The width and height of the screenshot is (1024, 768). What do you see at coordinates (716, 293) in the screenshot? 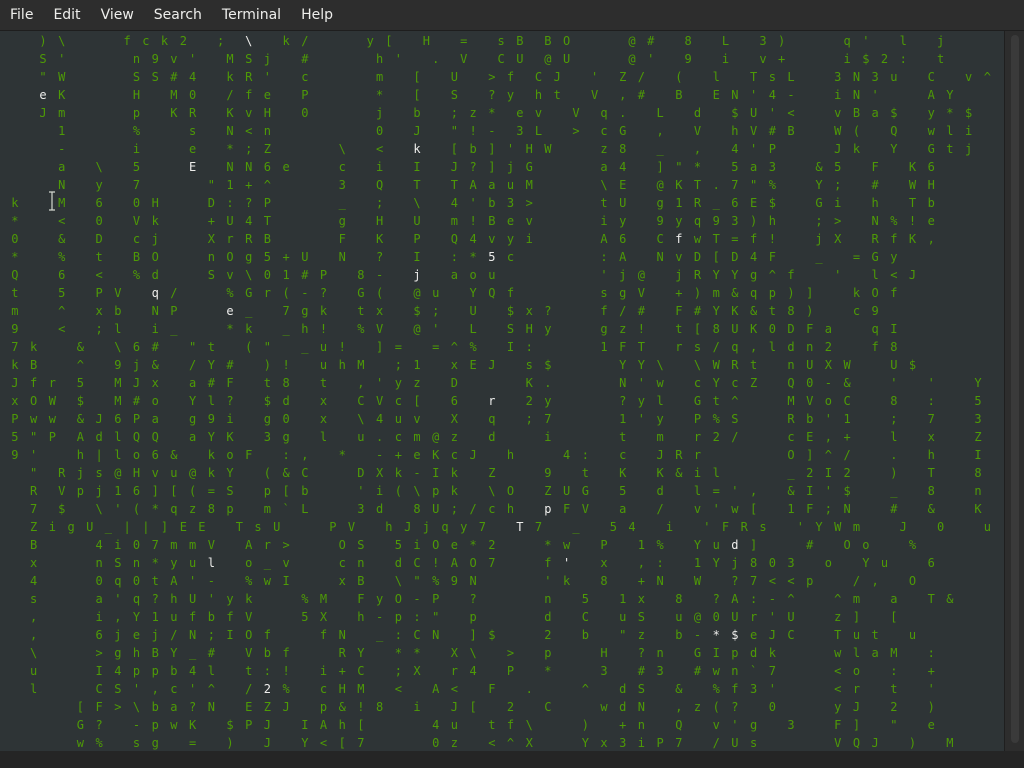
I see `matrix-glyph: m` at bounding box center [716, 293].